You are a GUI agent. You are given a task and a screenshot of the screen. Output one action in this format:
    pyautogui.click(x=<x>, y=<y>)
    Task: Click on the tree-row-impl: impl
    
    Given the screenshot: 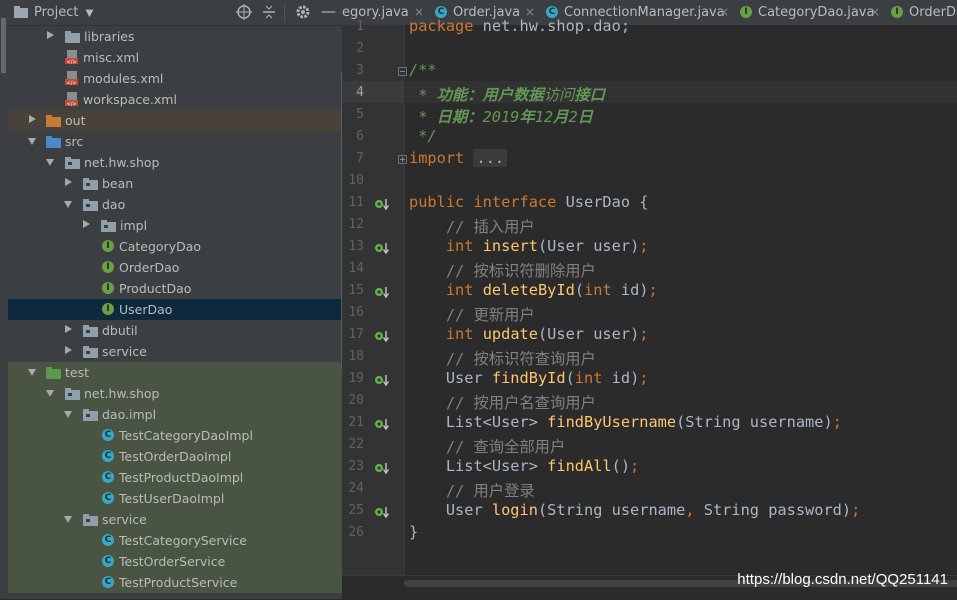 What is the action you would take?
    pyautogui.click(x=175, y=225)
    